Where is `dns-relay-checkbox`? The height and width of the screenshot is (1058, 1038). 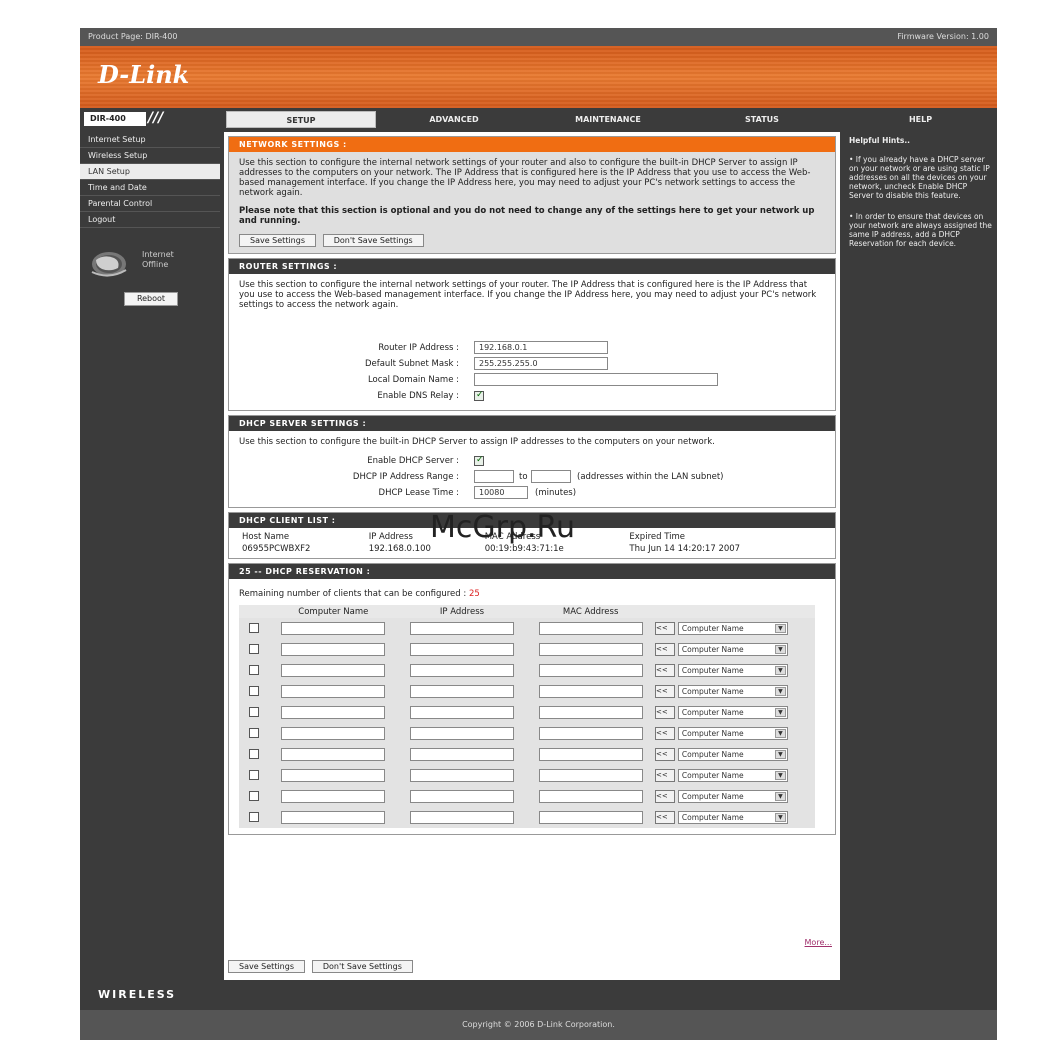 dns-relay-checkbox is located at coordinates (479, 395).